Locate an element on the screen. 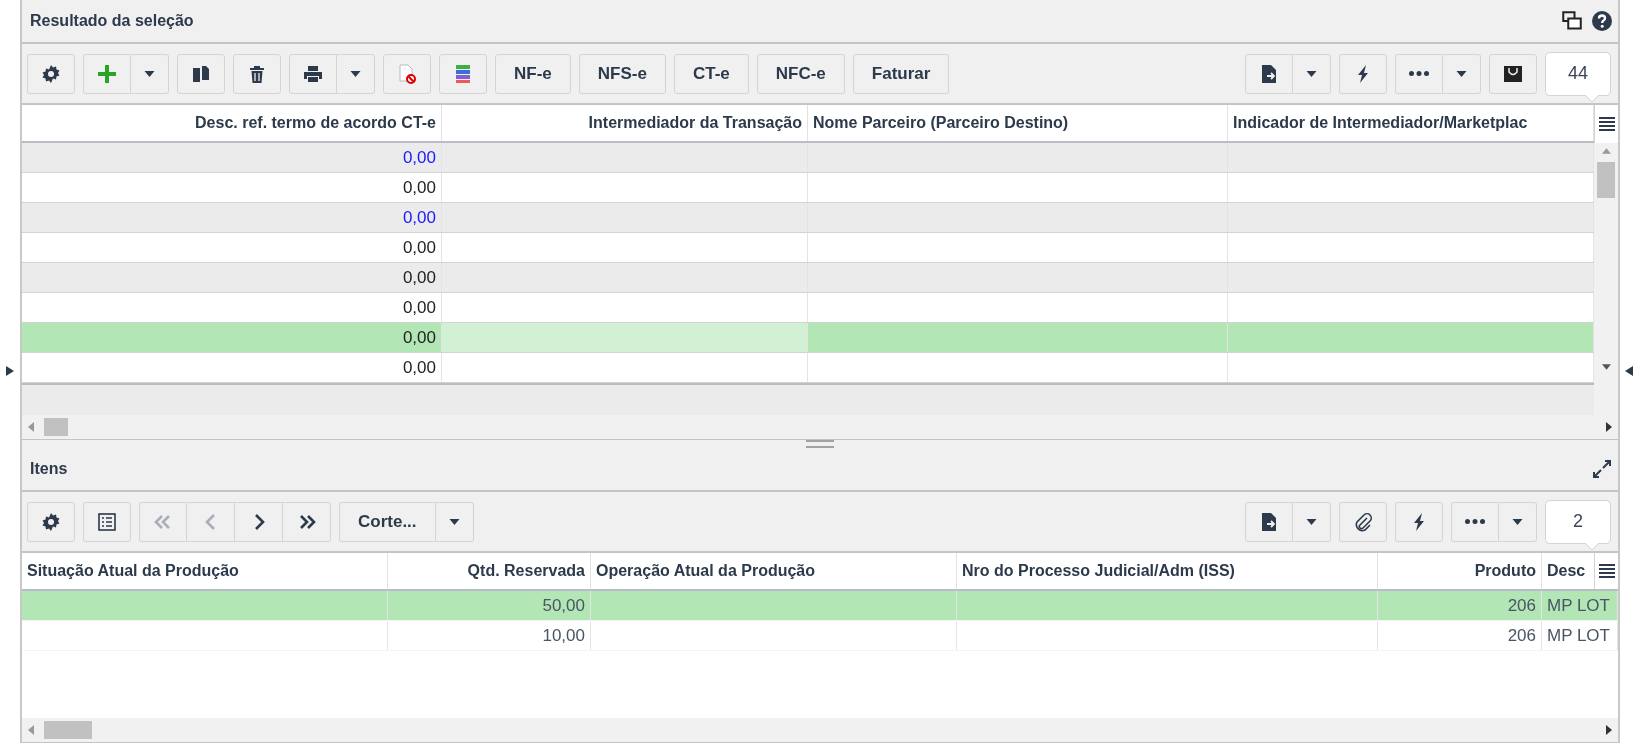 The height and width of the screenshot is (743, 1638). cancel-document-button is located at coordinates (407, 73).